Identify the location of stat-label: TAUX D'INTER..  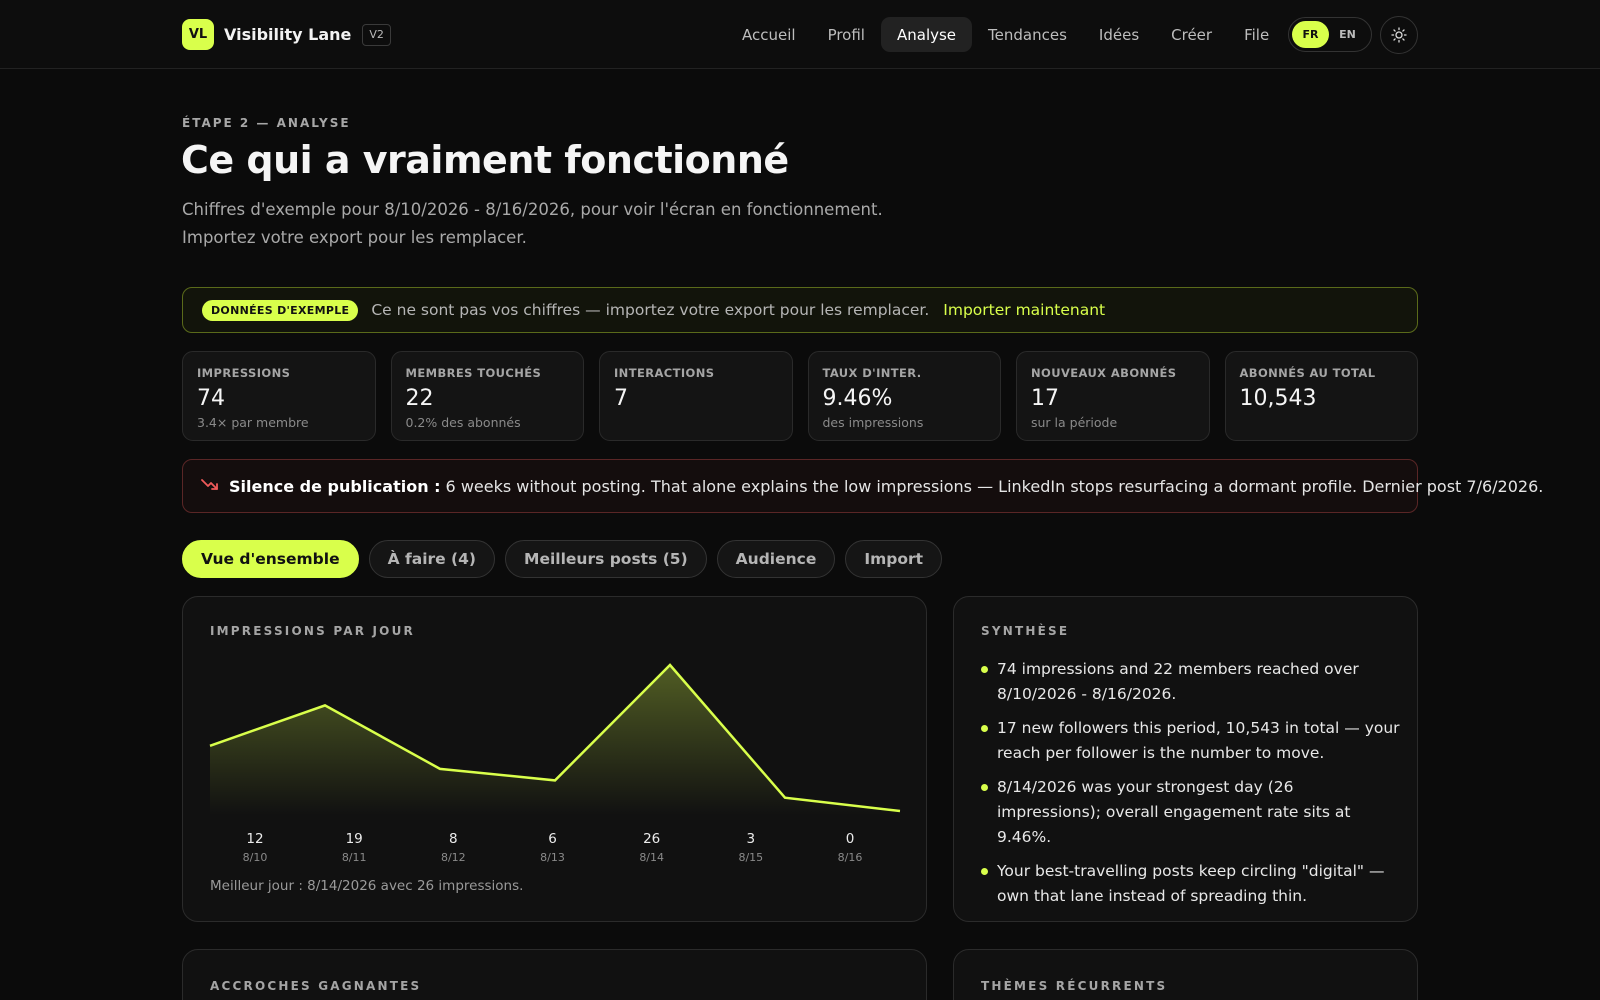
(872, 373).